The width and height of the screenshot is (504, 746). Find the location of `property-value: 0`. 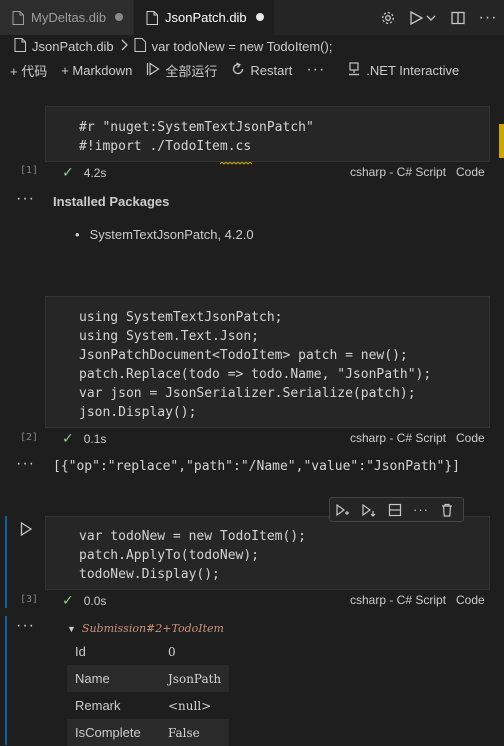

property-value: 0 is located at coordinates (172, 651).